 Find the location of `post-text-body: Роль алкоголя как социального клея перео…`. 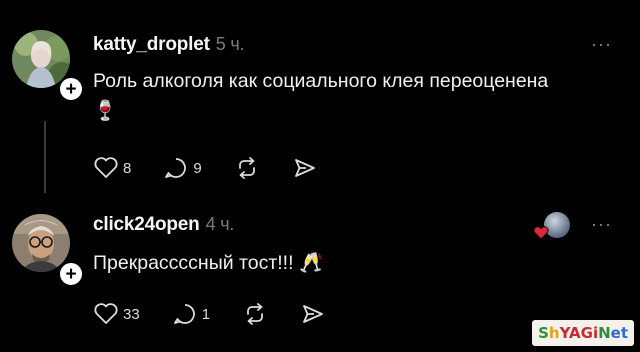

post-text-body: Роль алкоголя как социального клея перео… is located at coordinates (321, 81).